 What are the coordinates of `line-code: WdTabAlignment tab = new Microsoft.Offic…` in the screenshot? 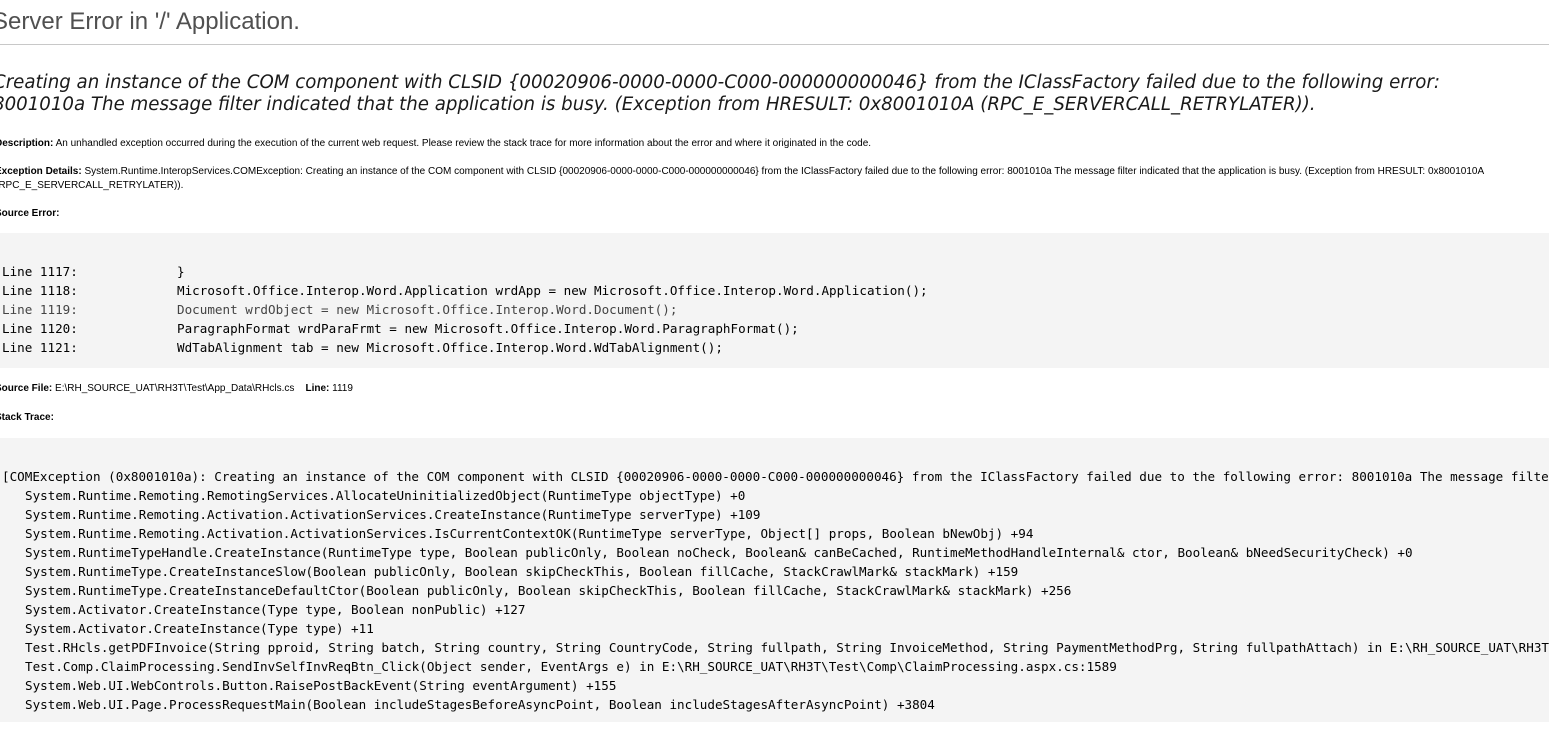 It's located at (450, 347).